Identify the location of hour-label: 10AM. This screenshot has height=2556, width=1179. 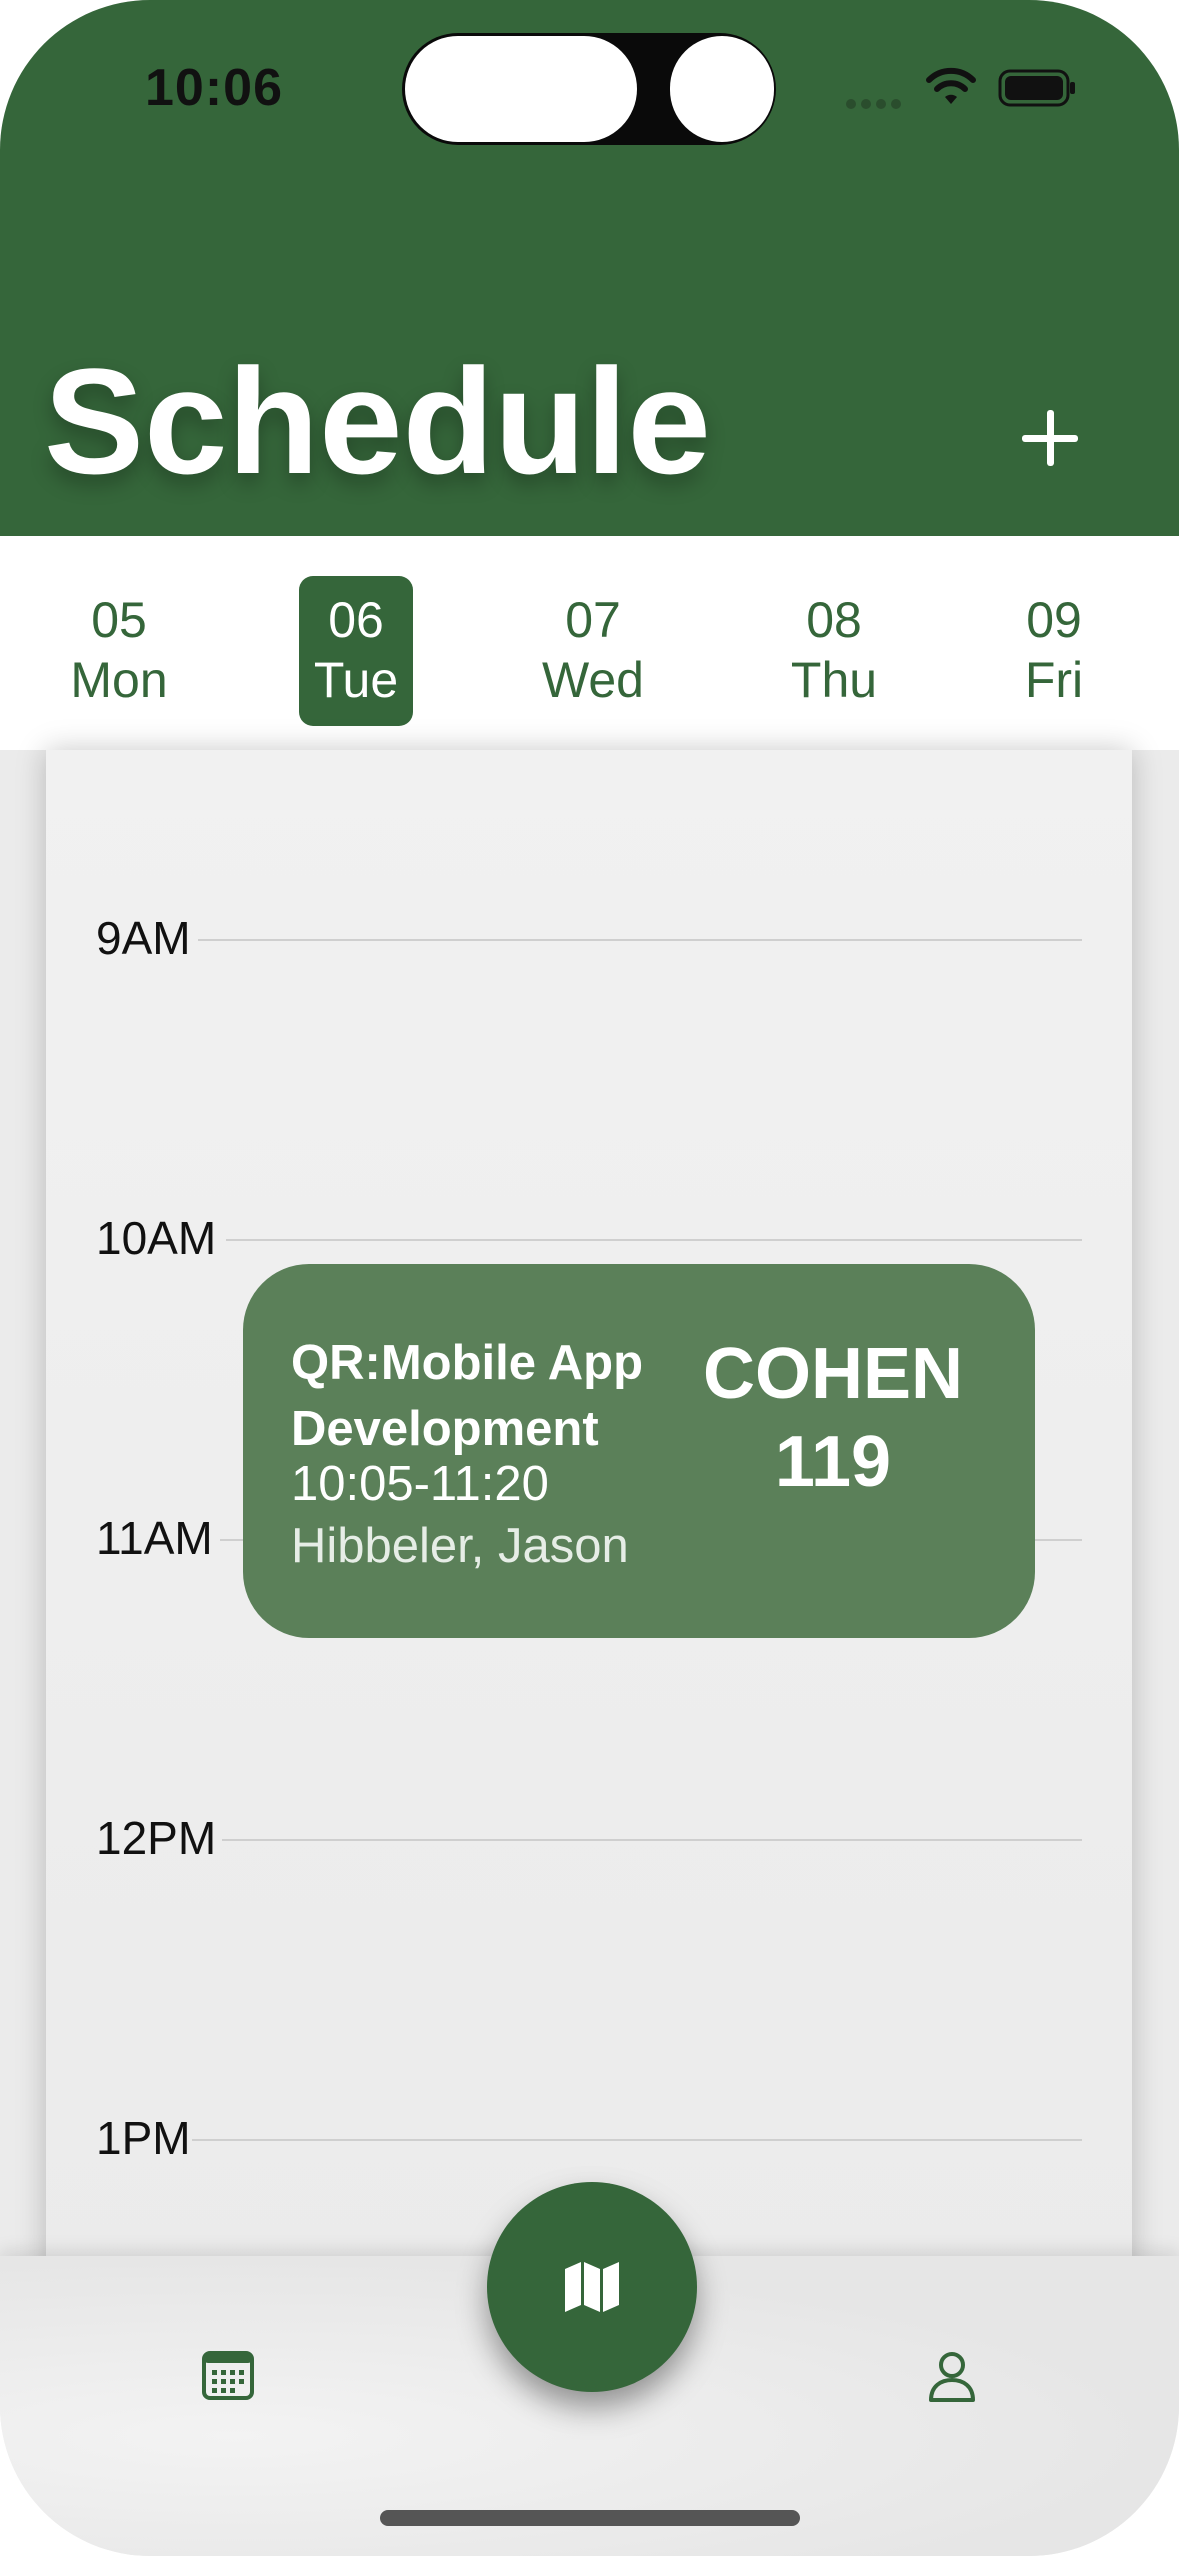
(156, 1238).